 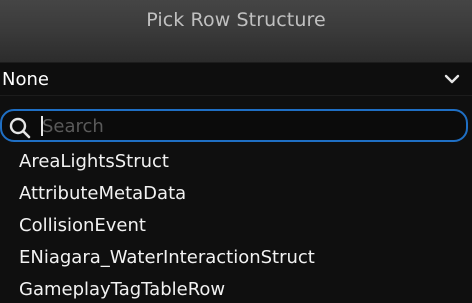 What do you see at coordinates (236, 258) in the screenshot?
I see `list-item: ENiagara_WaterInteractionStruct` at bounding box center [236, 258].